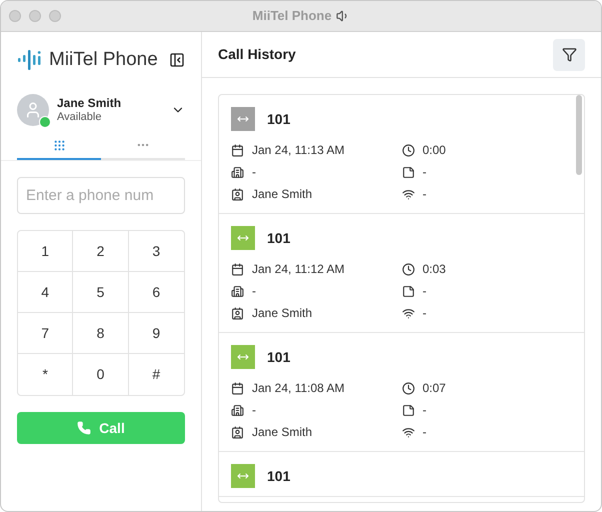 The height and width of the screenshot is (512, 602). Describe the element at coordinates (101, 195) in the screenshot. I see `phone-number-field: Enter a phone num` at that location.